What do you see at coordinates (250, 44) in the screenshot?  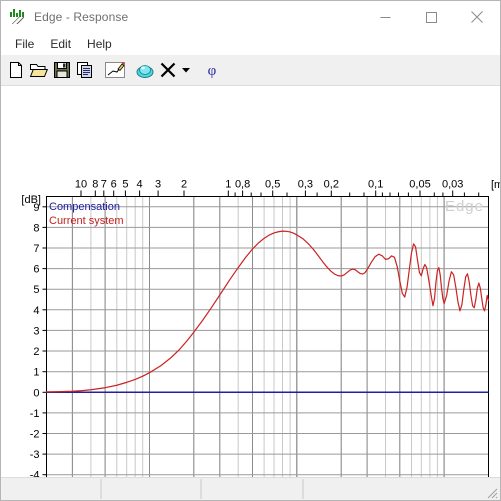 I see `menu-bar: File Edit Help` at bounding box center [250, 44].